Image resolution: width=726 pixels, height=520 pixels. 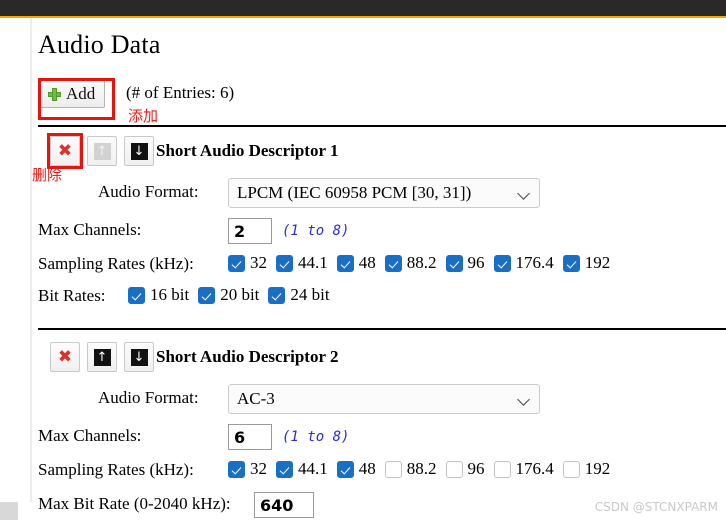 I want to click on descriptor-2-max-channels-input: 6, so click(x=250, y=437).